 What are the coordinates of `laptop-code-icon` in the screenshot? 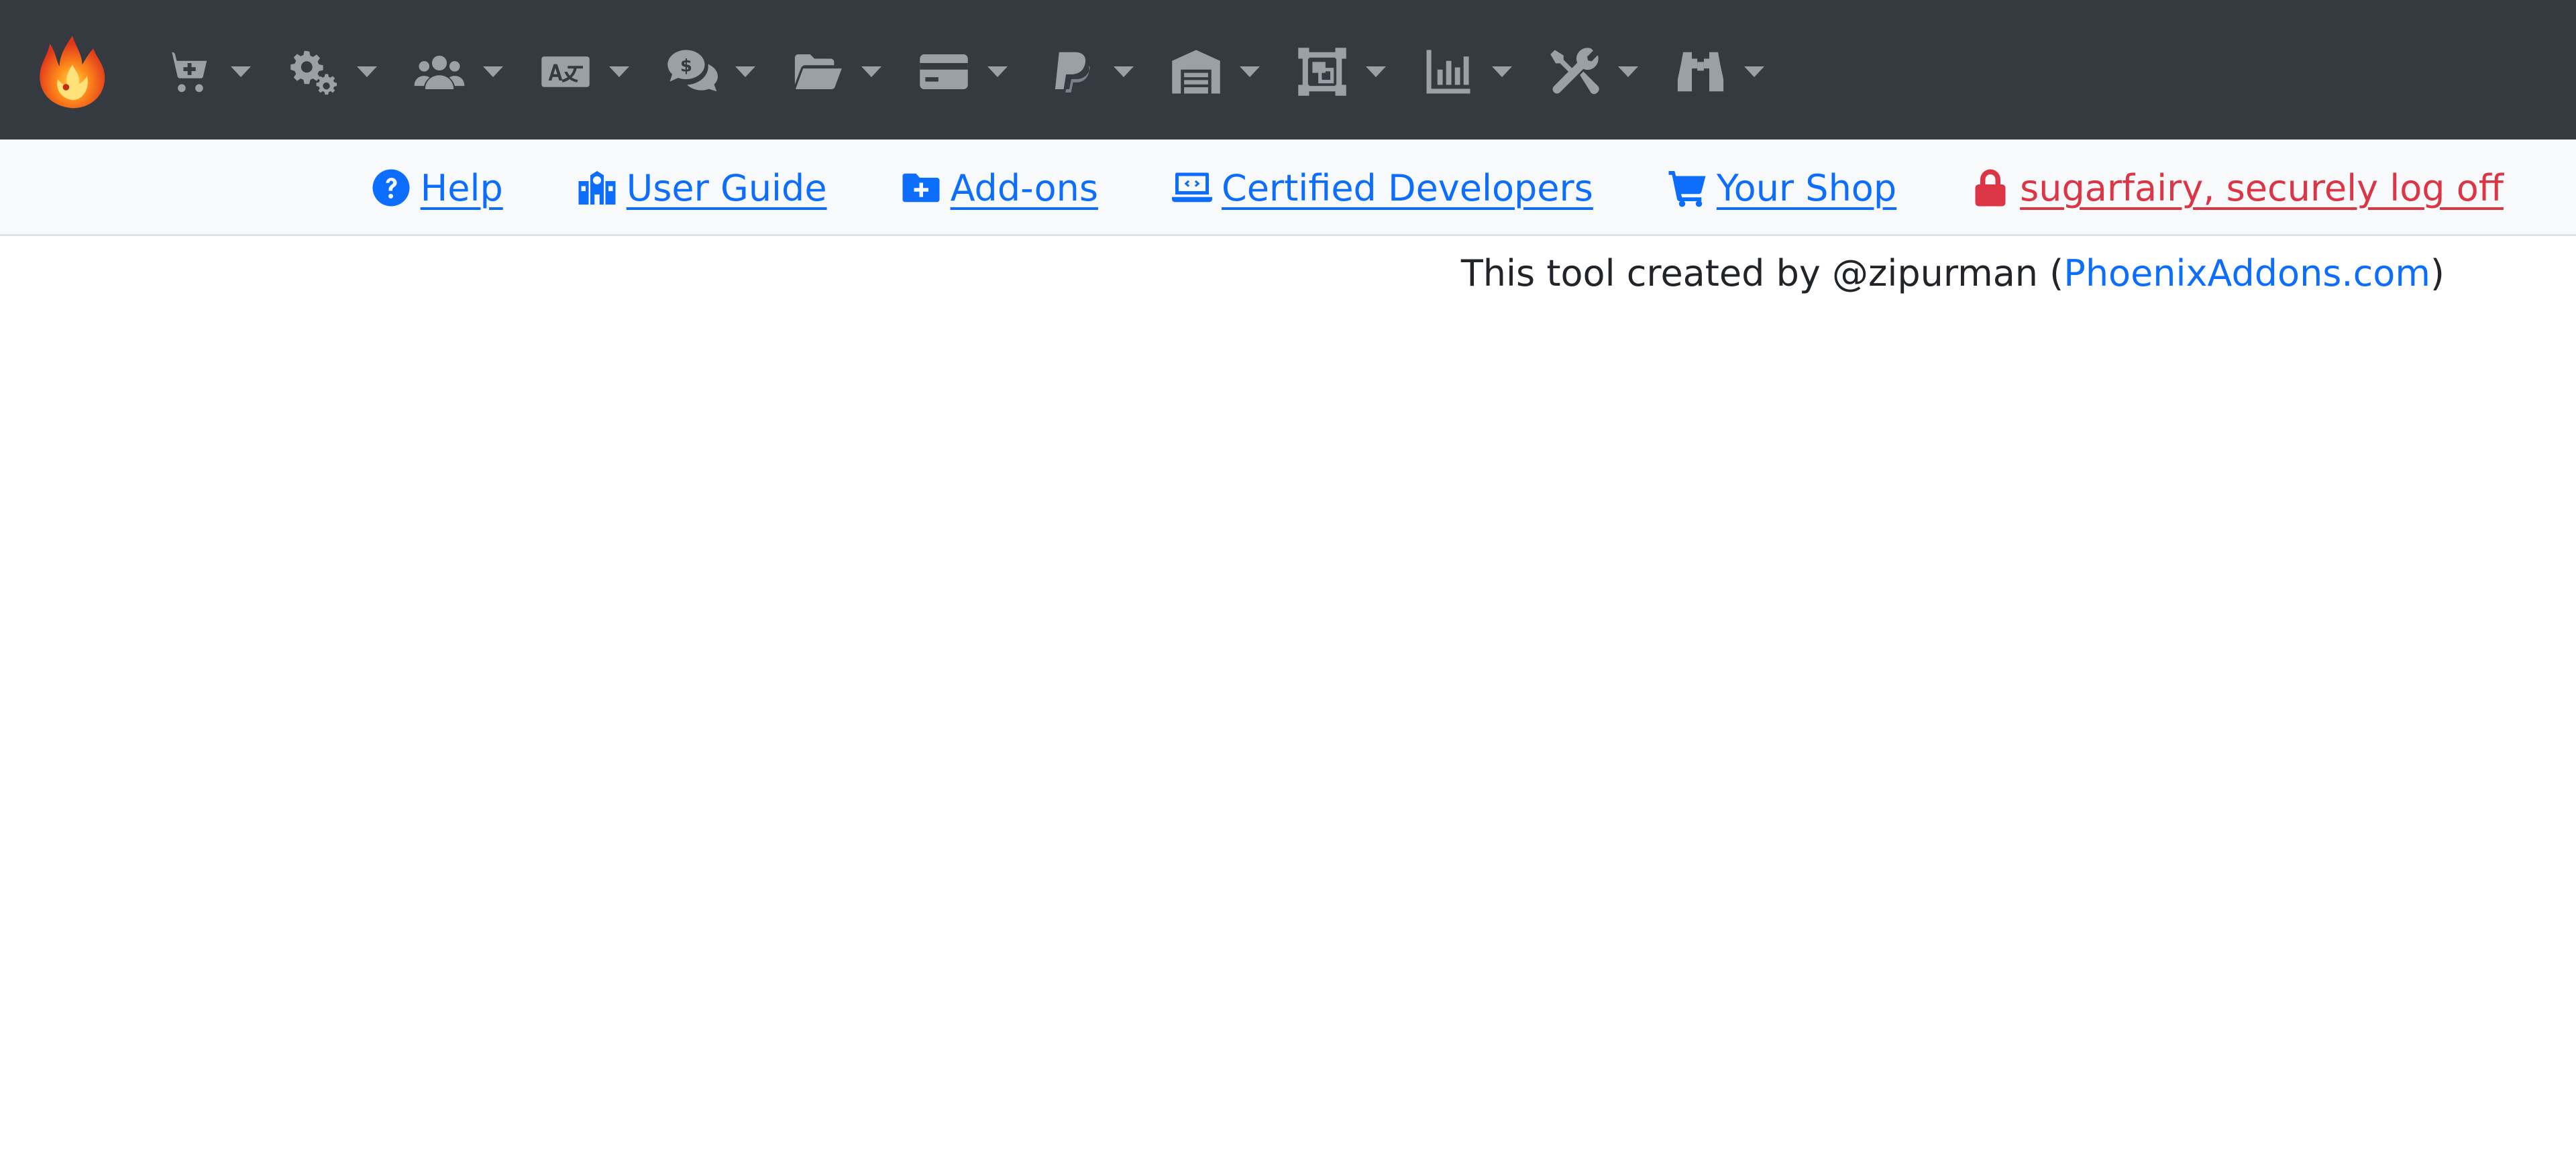 It's located at (1192, 187).